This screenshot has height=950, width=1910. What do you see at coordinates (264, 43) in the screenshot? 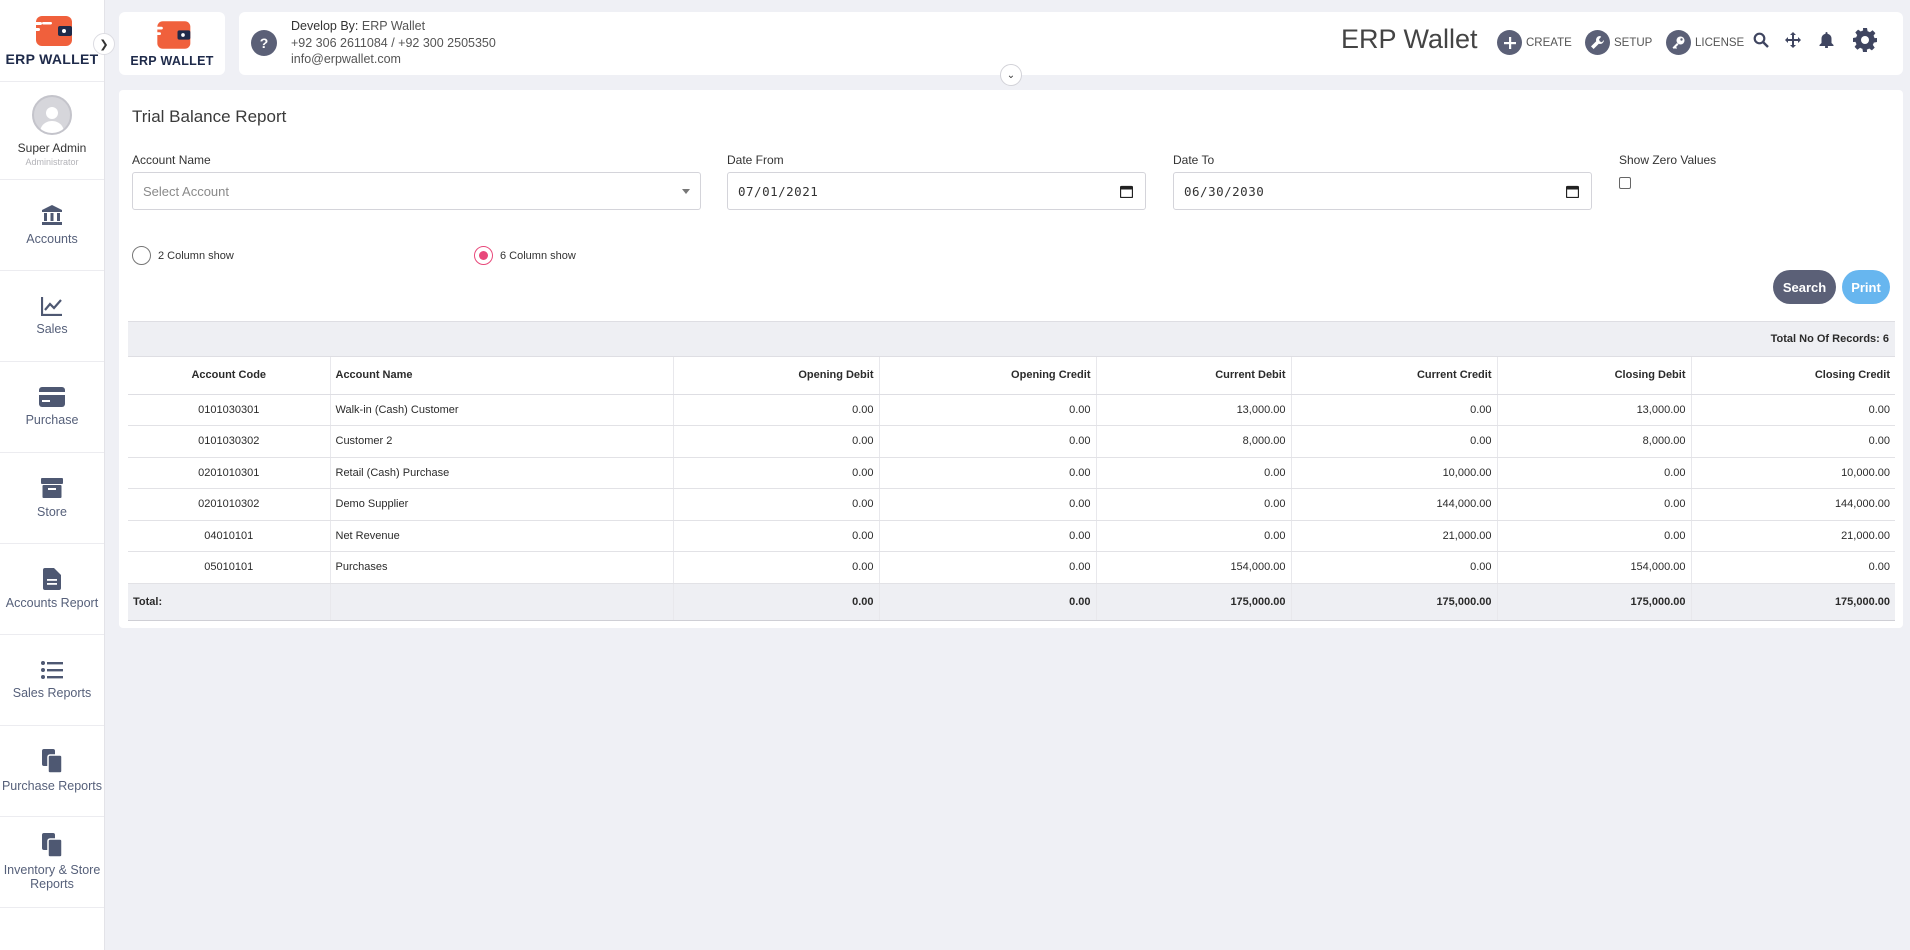
I see `help-icon: ?` at bounding box center [264, 43].